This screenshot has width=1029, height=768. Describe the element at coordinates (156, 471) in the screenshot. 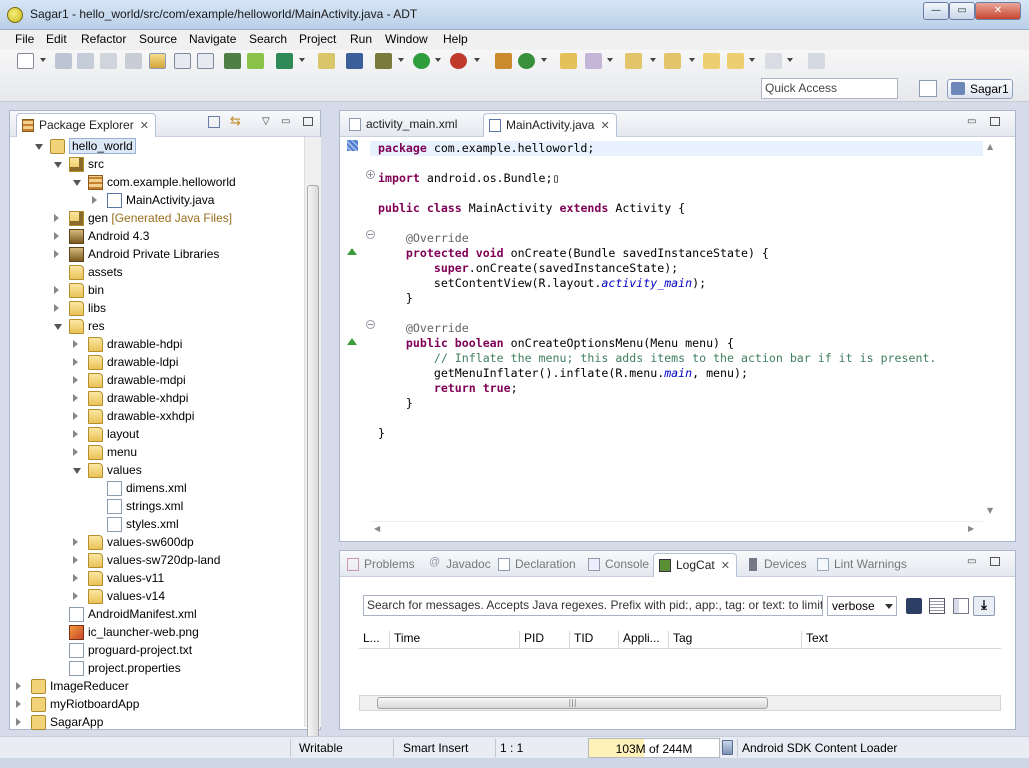

I see `tree-item: values` at that location.